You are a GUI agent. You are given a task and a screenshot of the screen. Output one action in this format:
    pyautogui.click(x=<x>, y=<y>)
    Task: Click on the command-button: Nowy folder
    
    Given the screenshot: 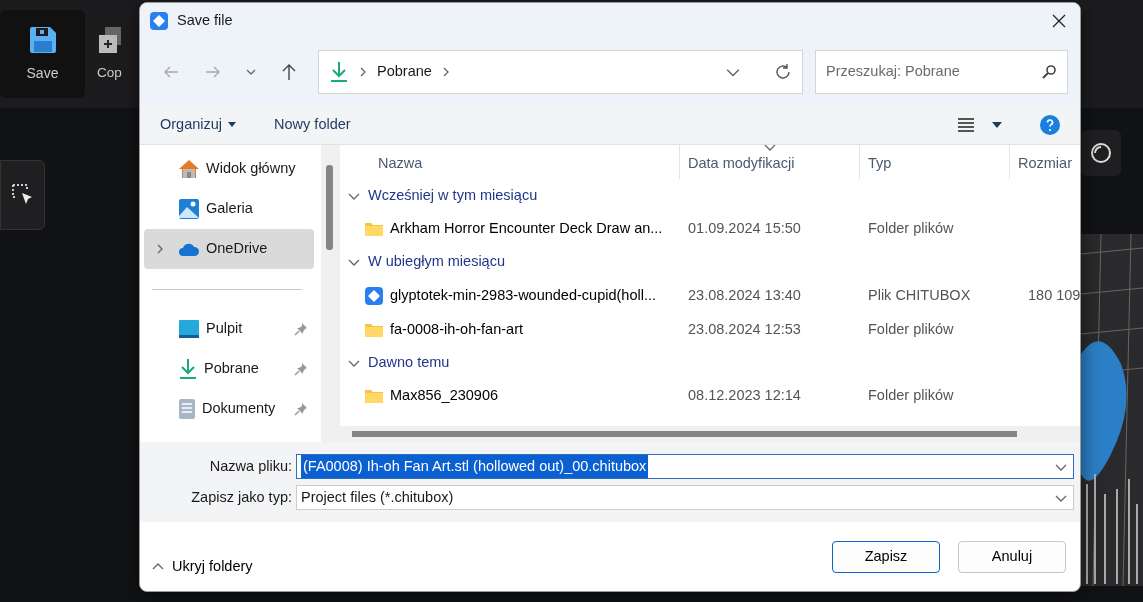 What is the action you would take?
    pyautogui.click(x=312, y=124)
    